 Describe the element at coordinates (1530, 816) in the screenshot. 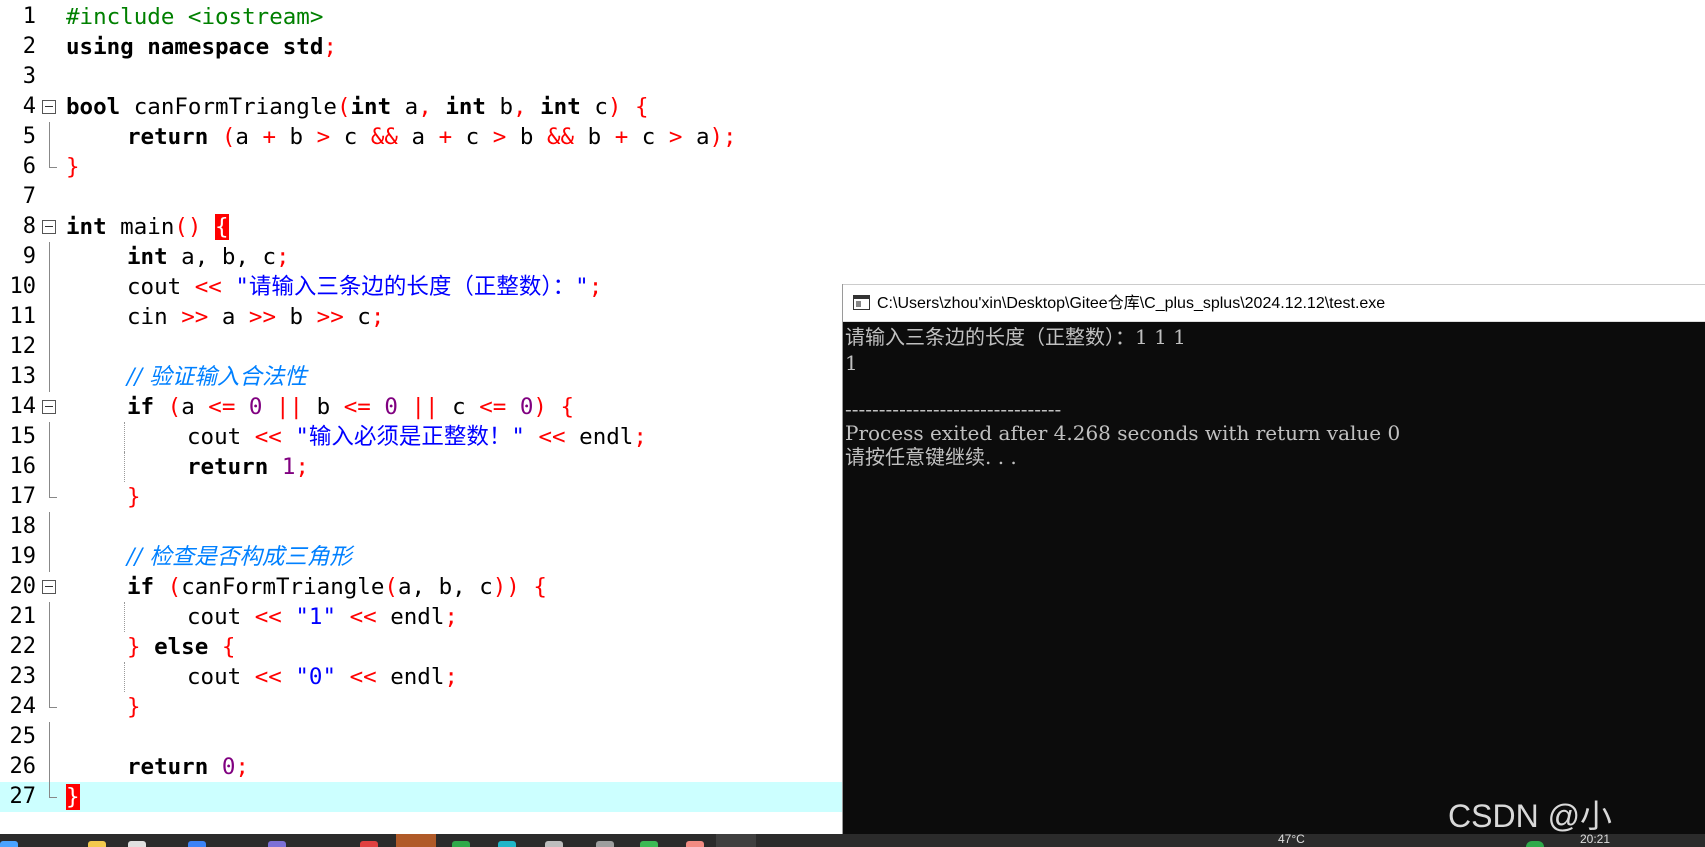

I see `watermark: CSDN @小` at that location.